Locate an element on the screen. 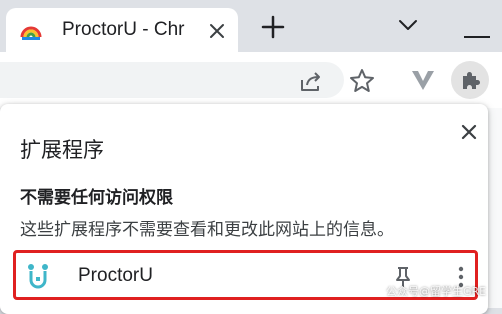 The width and height of the screenshot is (502, 314). share-icon is located at coordinates (311, 81).